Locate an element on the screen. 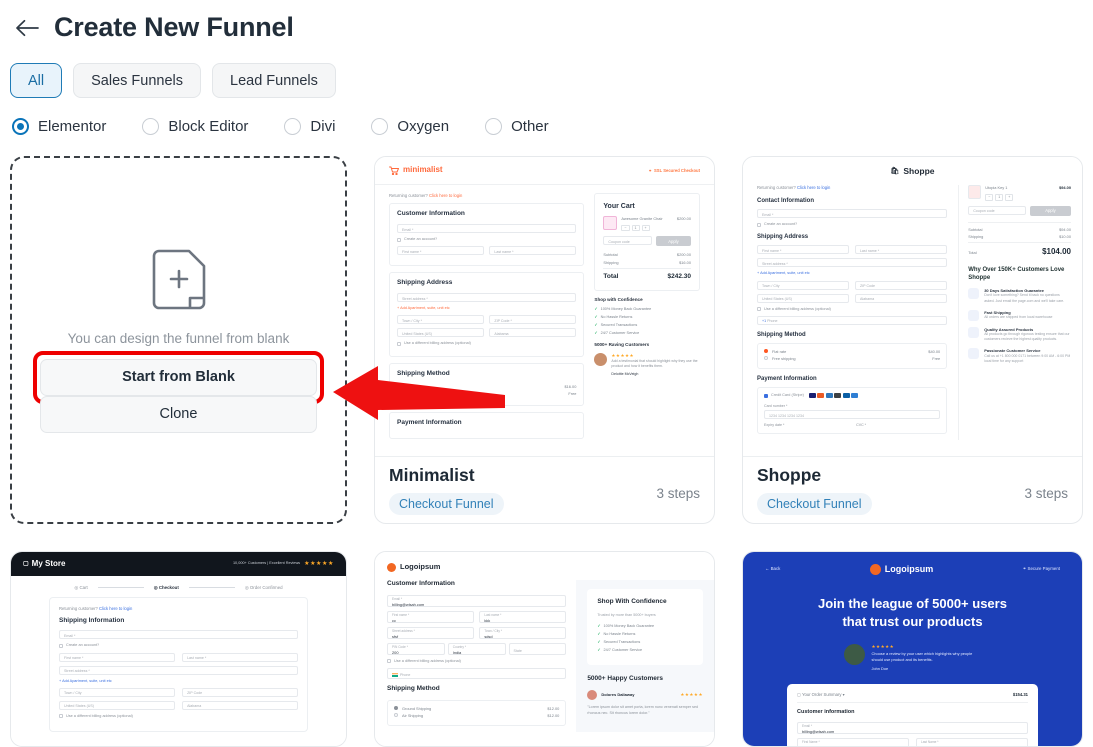 The image size is (1093, 747). last-name-field: Last name * kkk is located at coordinates (523, 616).